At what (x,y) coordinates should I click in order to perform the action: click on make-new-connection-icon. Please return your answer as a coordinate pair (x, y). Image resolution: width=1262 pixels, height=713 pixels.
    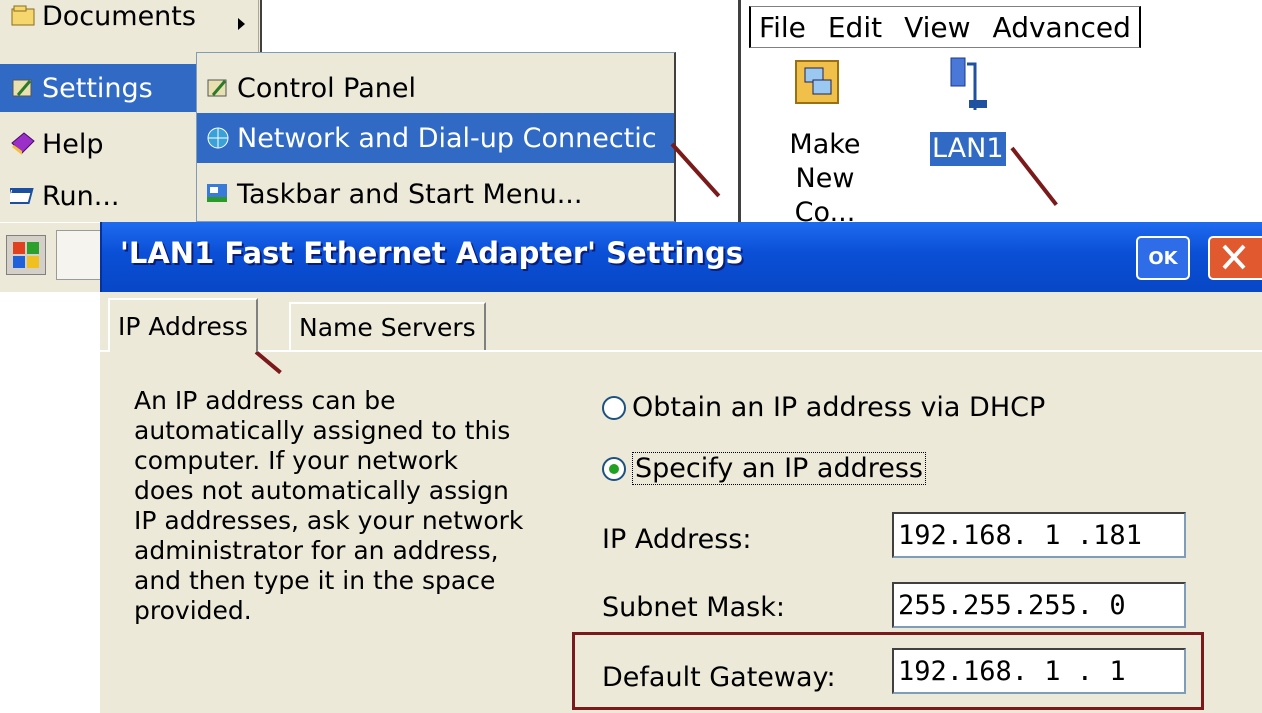
    Looking at the image, I should click on (817, 82).